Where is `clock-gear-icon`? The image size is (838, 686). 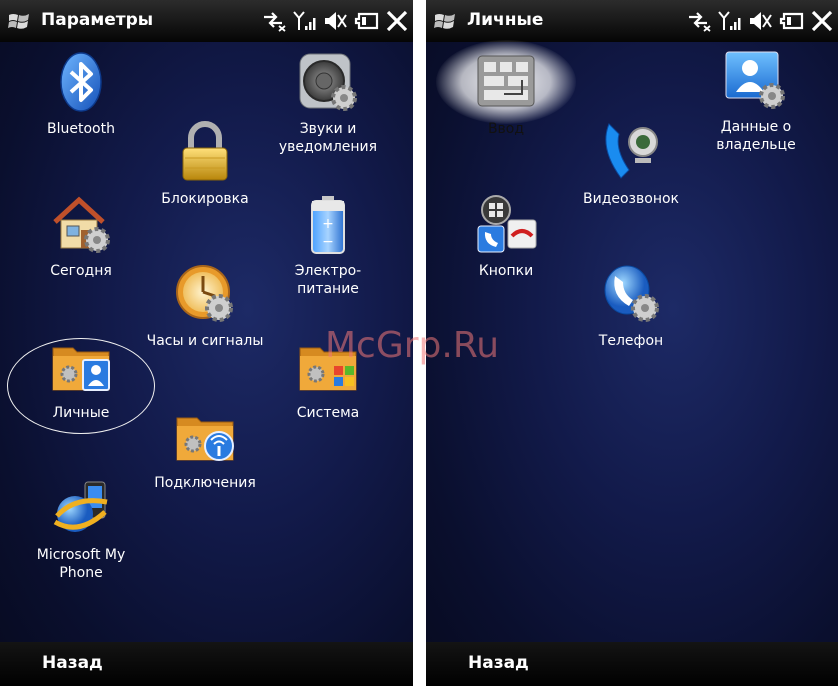
clock-gear-icon is located at coordinates (204, 293).